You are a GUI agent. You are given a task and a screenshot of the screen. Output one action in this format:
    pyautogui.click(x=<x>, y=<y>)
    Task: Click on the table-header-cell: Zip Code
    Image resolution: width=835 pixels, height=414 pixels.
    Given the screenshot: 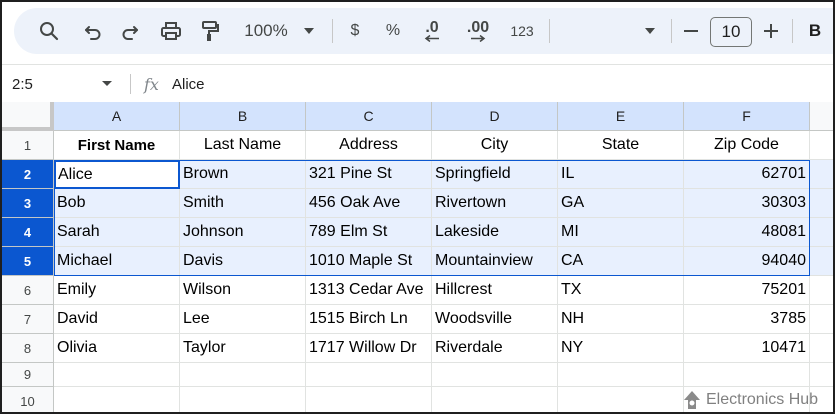 What is the action you would take?
    pyautogui.click(x=747, y=145)
    